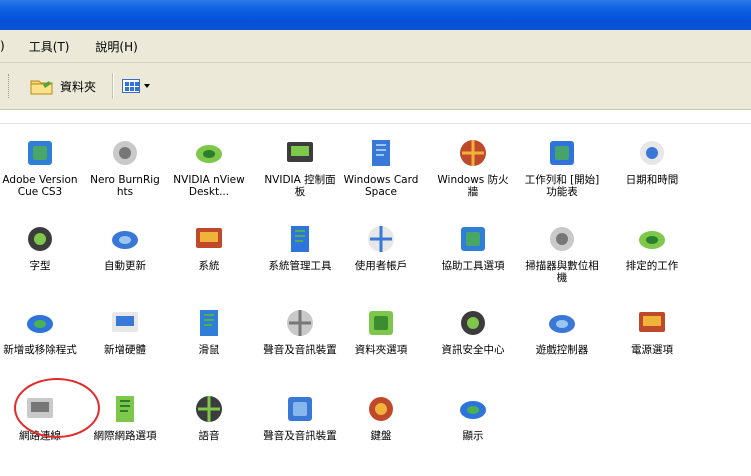 The width and height of the screenshot is (751, 476). I want to click on control-panel-item-label: 顯示, so click(473, 436).